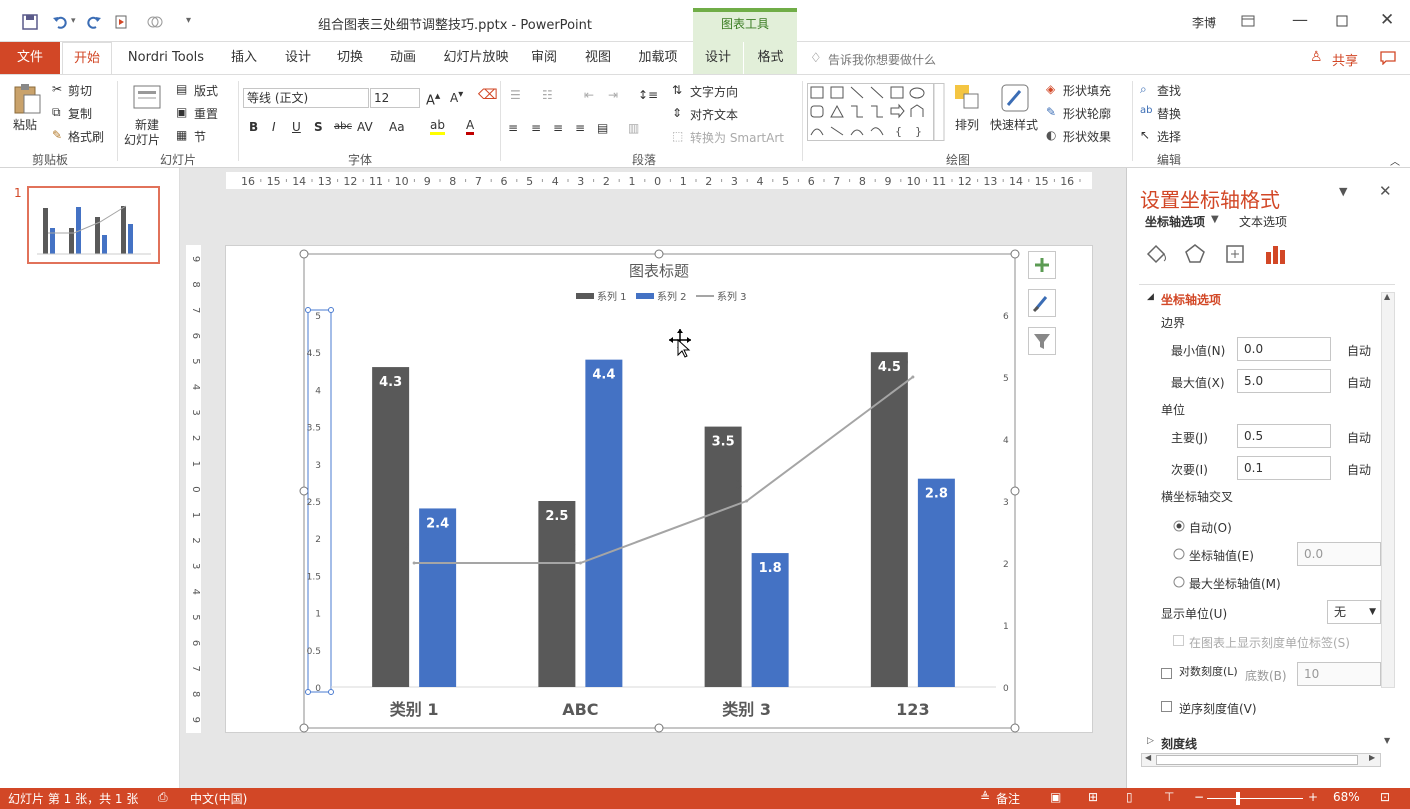 This screenshot has width=1410, height=809. I want to click on pane-horizontal-scrollbar, so click(1261, 760).